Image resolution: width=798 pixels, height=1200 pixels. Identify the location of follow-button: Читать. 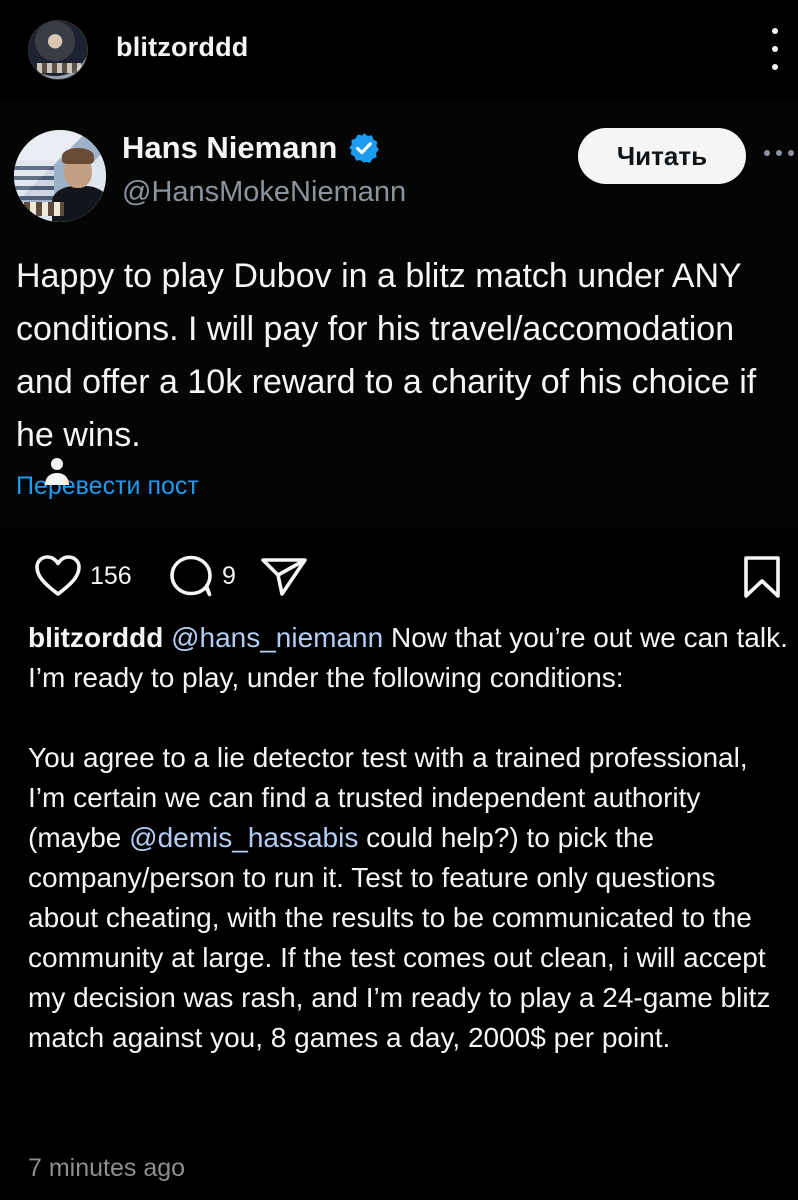
(662, 156).